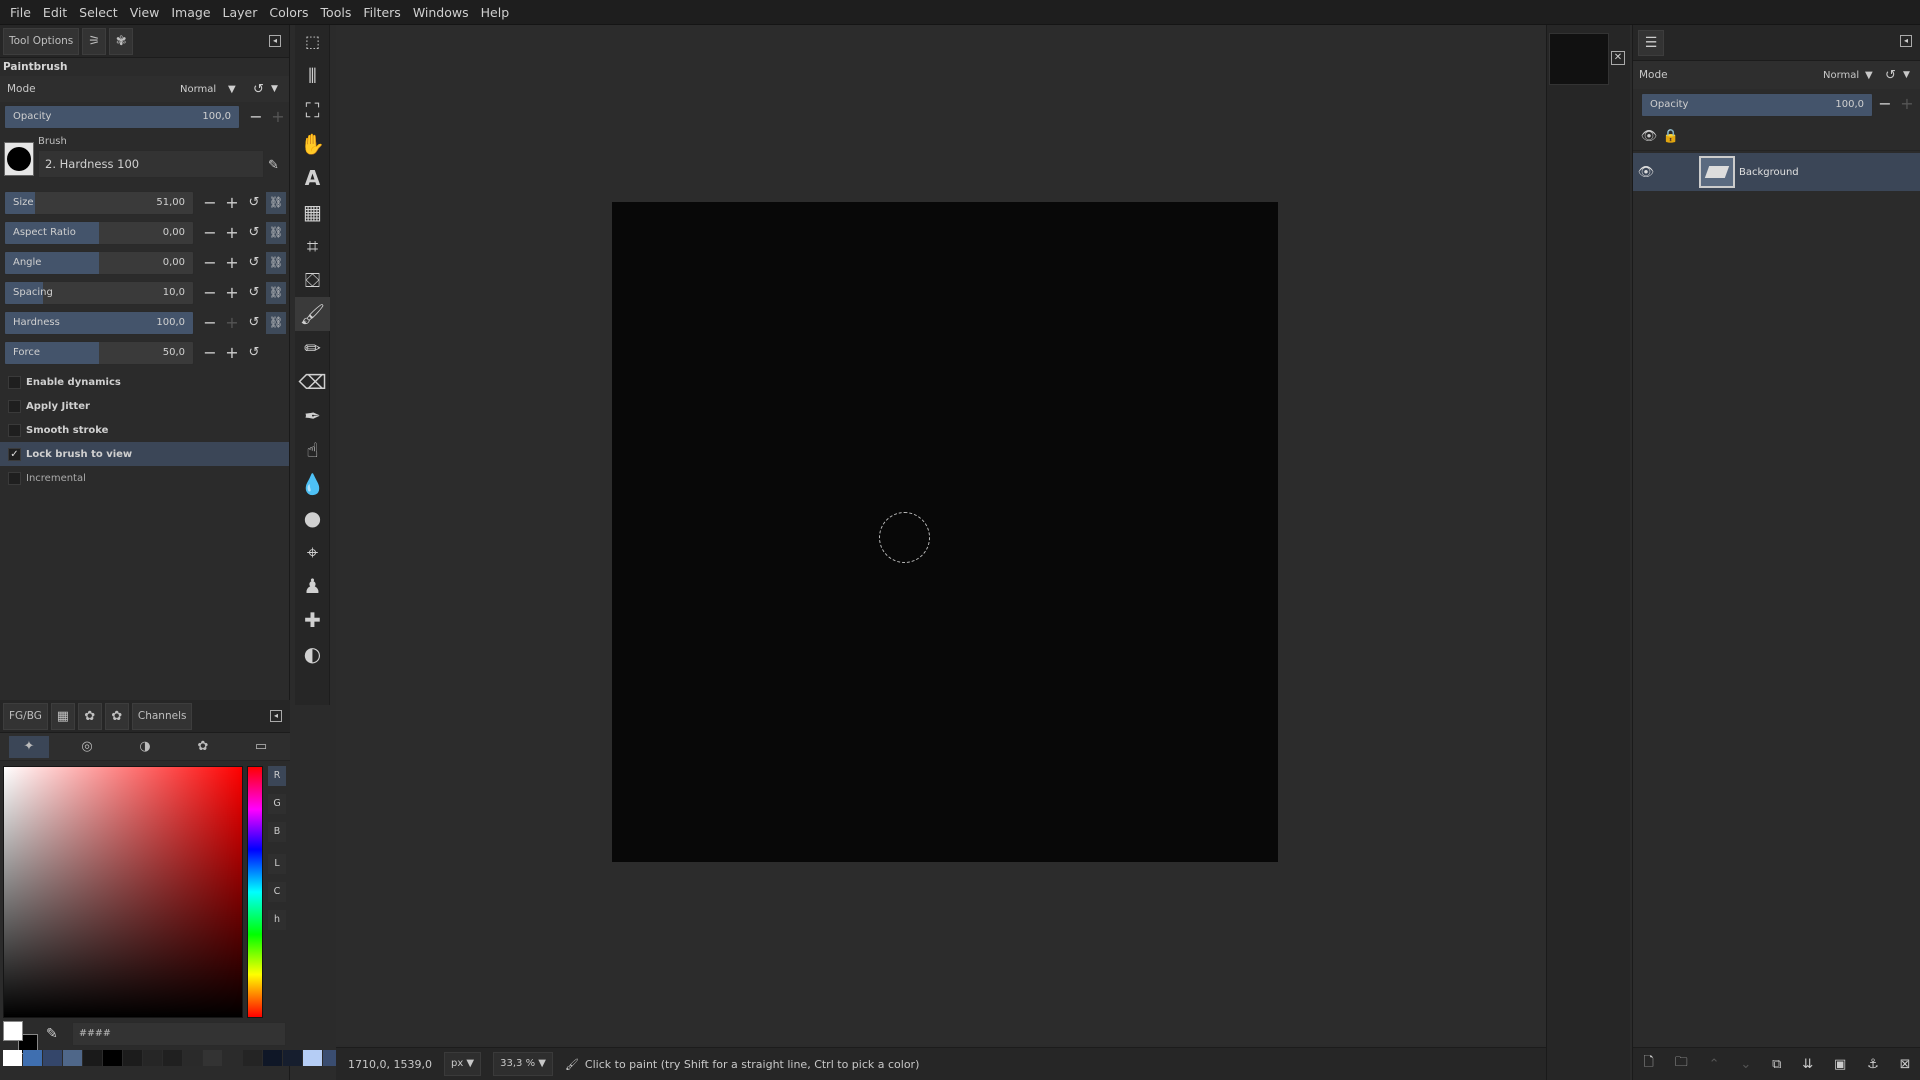 The height and width of the screenshot is (1080, 1920). What do you see at coordinates (87, 747) in the screenshot?
I see `cmyk-selector-icon: ◎` at bounding box center [87, 747].